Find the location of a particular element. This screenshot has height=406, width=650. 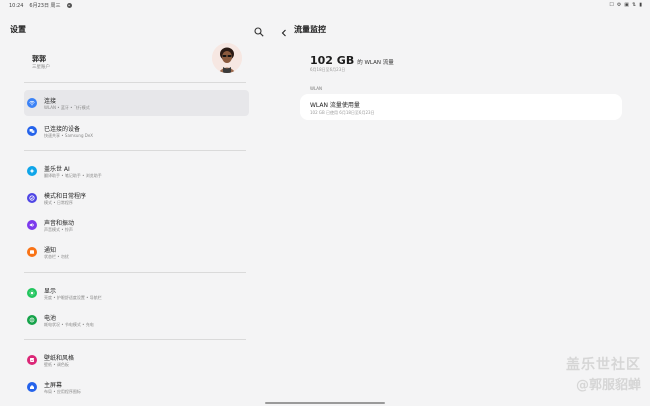

menu-title: 声音和振动 is located at coordinates (59, 223).